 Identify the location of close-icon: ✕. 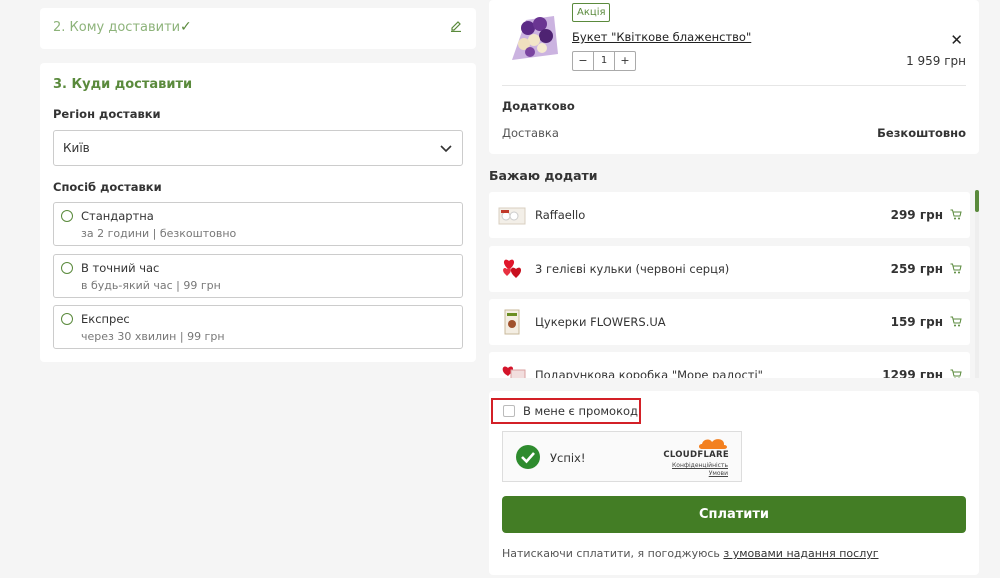
(956, 40).